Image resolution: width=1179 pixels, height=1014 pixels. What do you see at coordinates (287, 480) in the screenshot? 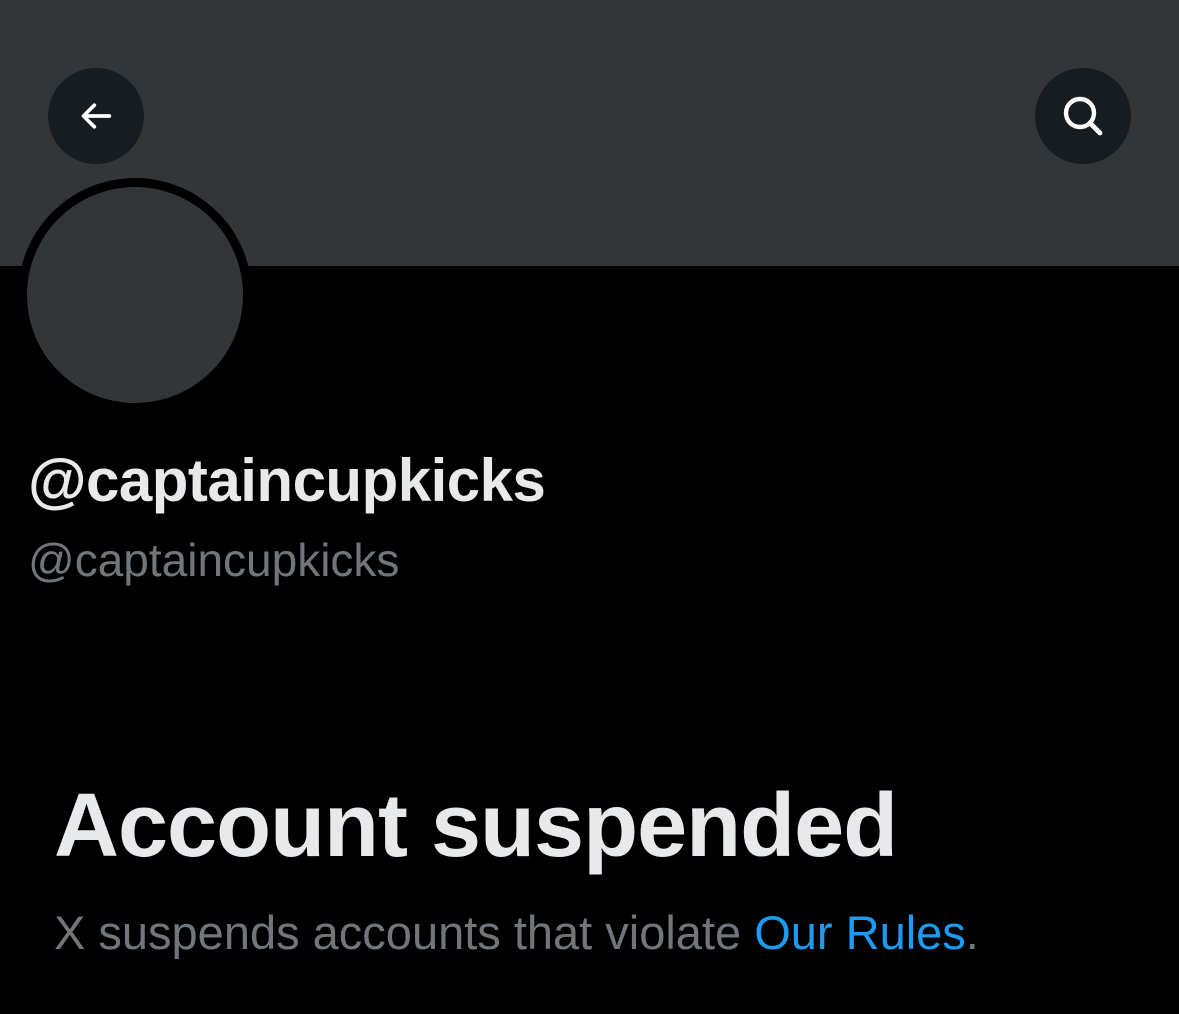
I see `profile-display-name: @captaincupkicks` at bounding box center [287, 480].